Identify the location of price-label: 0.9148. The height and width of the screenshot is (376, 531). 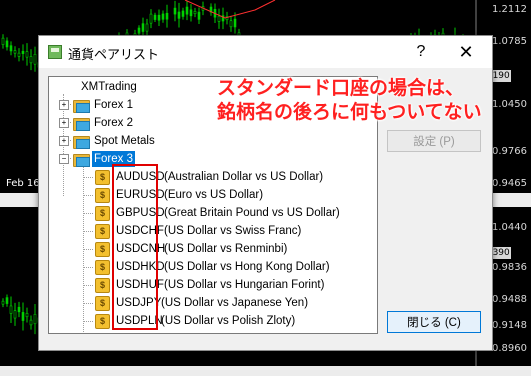
(509, 325).